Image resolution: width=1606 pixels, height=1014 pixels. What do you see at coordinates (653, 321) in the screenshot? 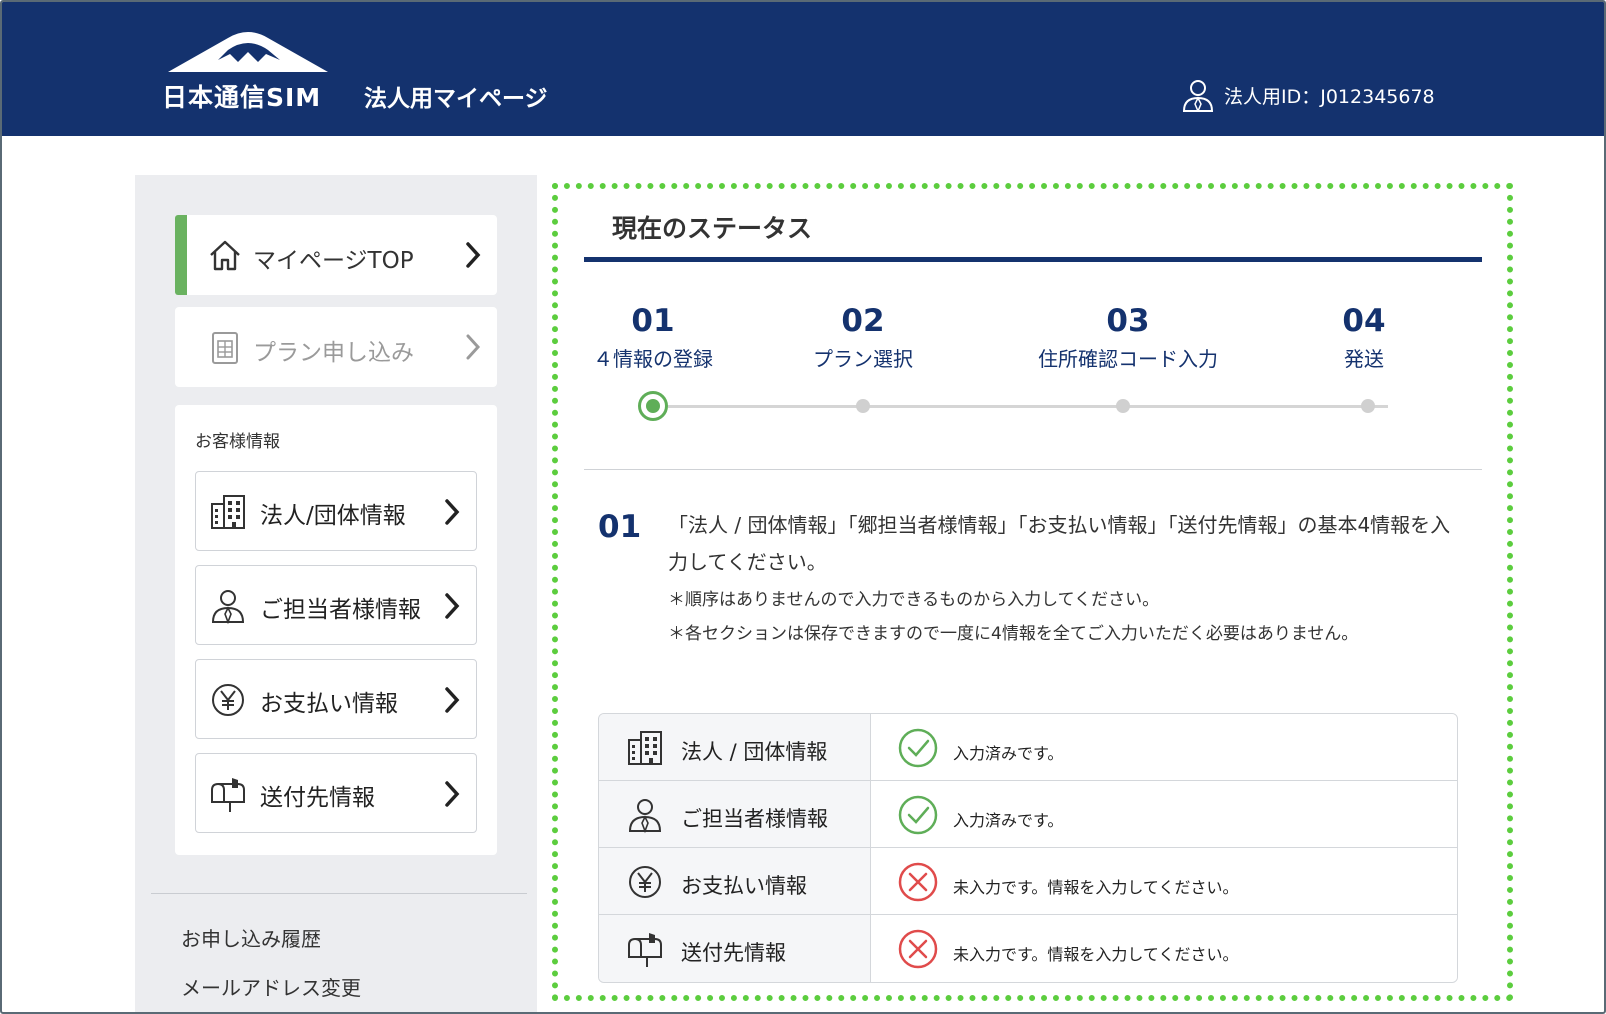
I see `step-number: 01` at bounding box center [653, 321].